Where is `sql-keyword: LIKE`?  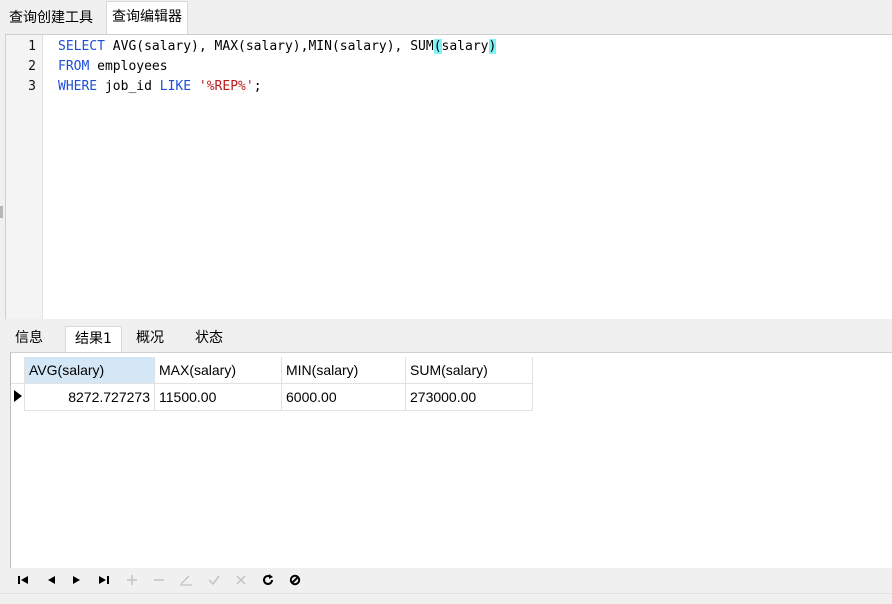 sql-keyword: LIKE is located at coordinates (175, 86).